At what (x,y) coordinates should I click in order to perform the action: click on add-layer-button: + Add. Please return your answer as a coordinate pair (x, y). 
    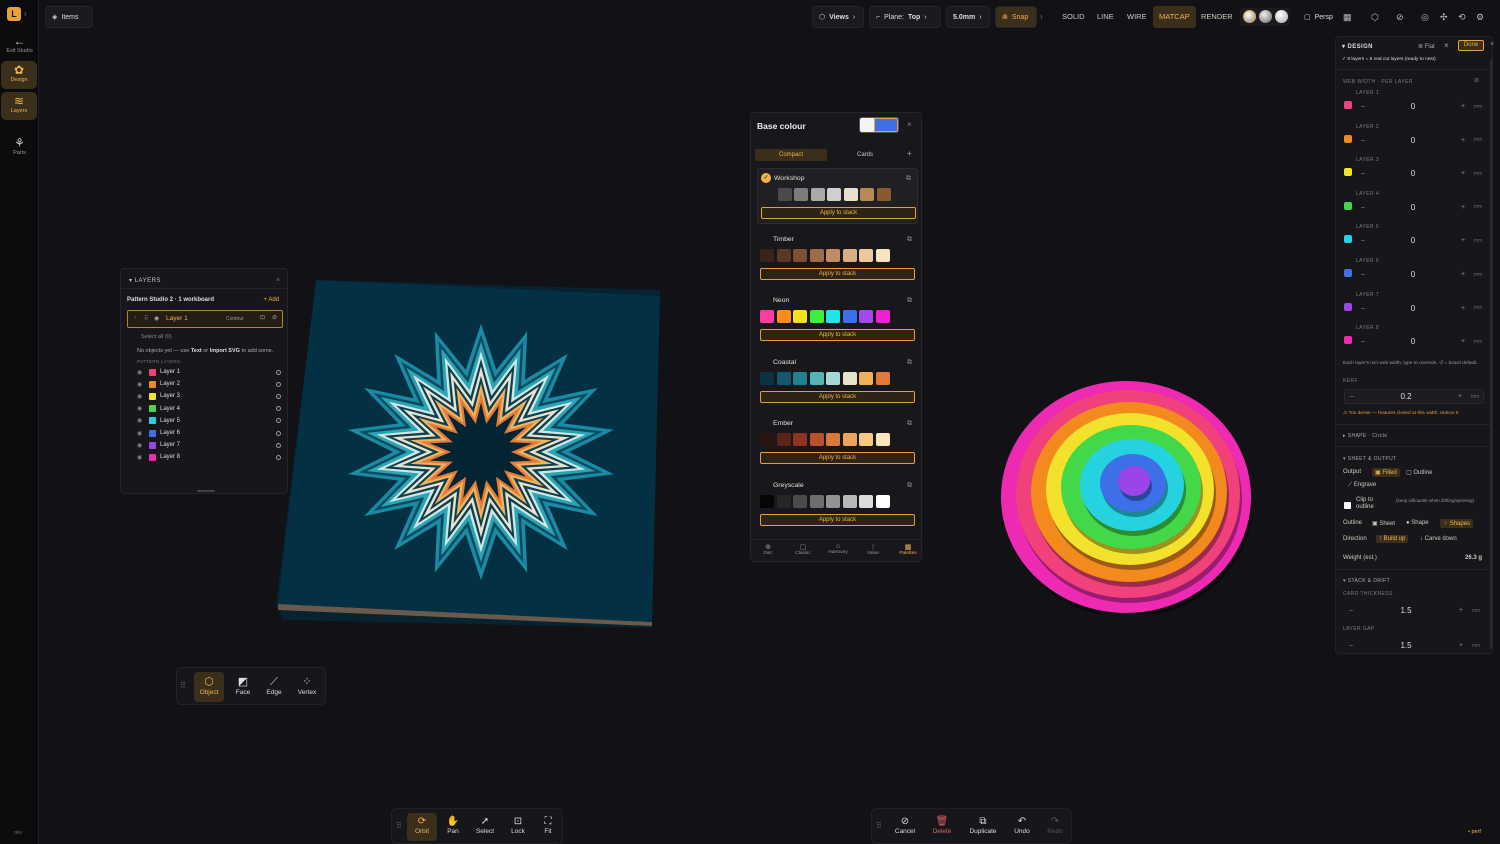
    Looking at the image, I should click on (271, 300).